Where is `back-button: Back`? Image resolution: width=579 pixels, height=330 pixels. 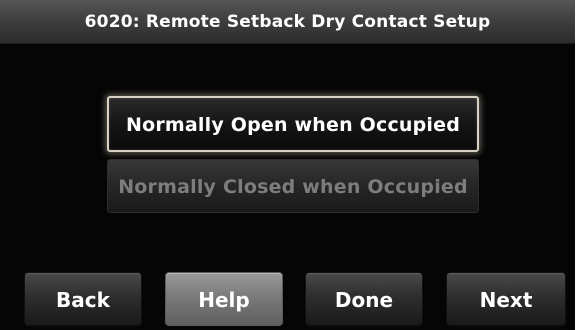
back-button: Back is located at coordinates (83, 299).